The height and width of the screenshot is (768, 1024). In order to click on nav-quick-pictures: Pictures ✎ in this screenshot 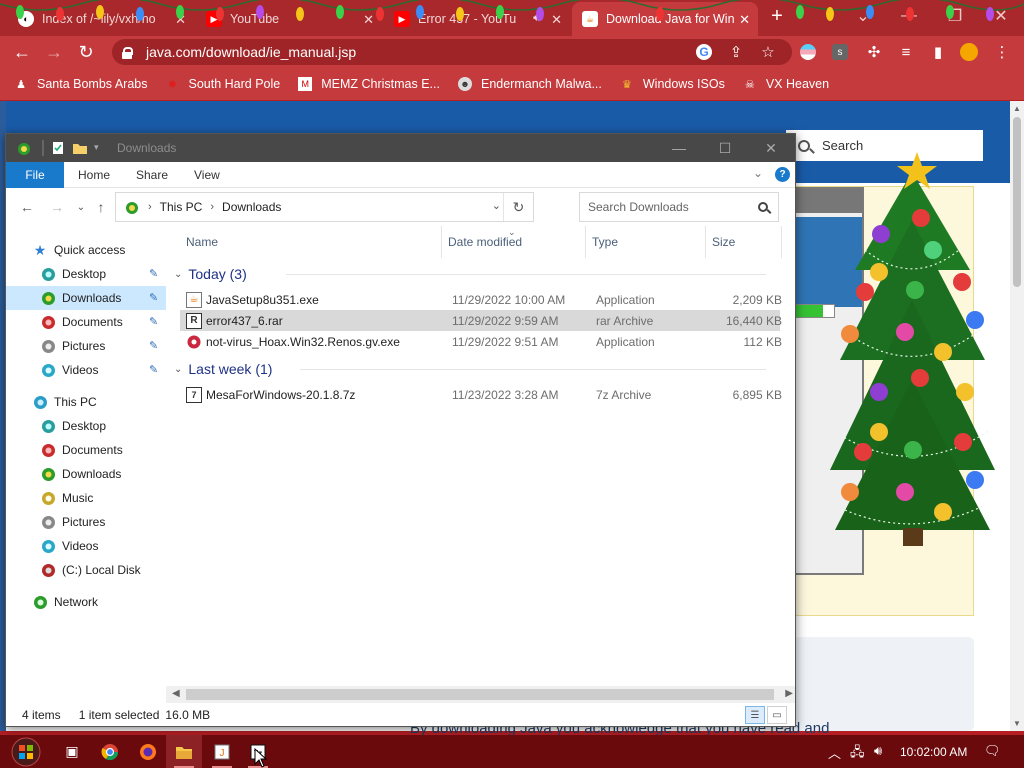, I will do `click(86, 346)`.